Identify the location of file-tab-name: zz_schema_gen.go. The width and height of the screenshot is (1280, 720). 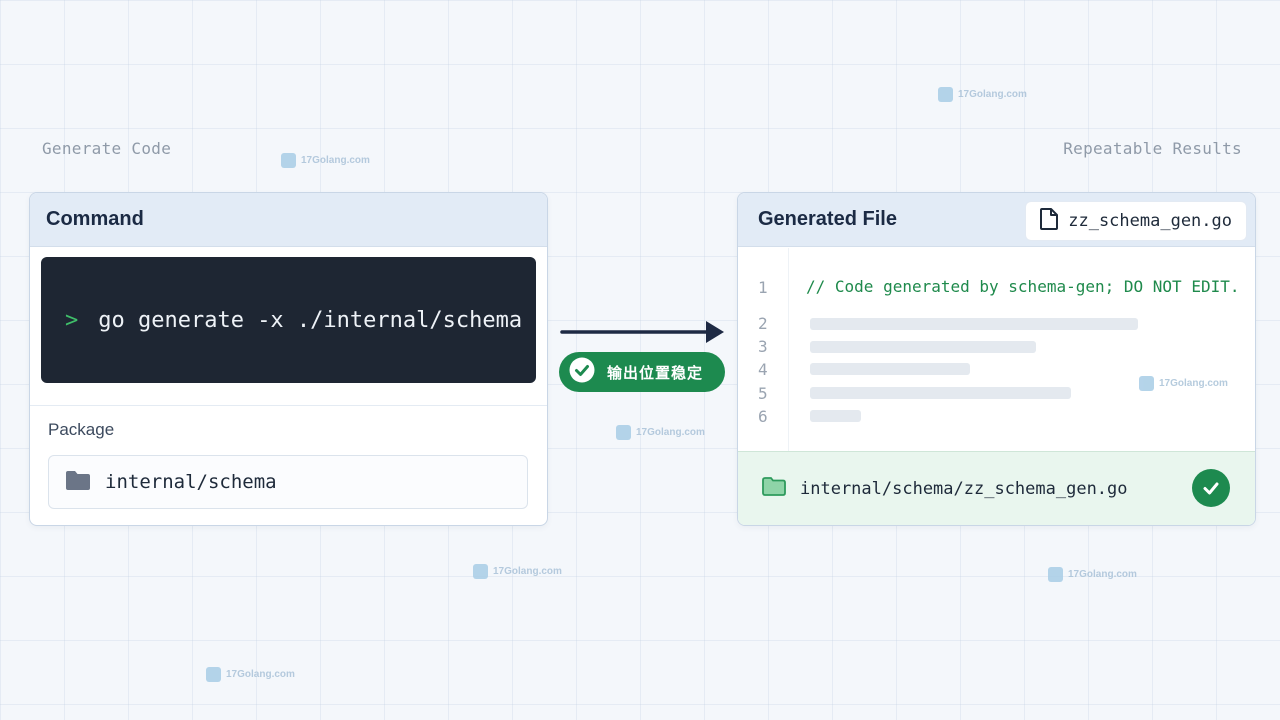
(1150, 221).